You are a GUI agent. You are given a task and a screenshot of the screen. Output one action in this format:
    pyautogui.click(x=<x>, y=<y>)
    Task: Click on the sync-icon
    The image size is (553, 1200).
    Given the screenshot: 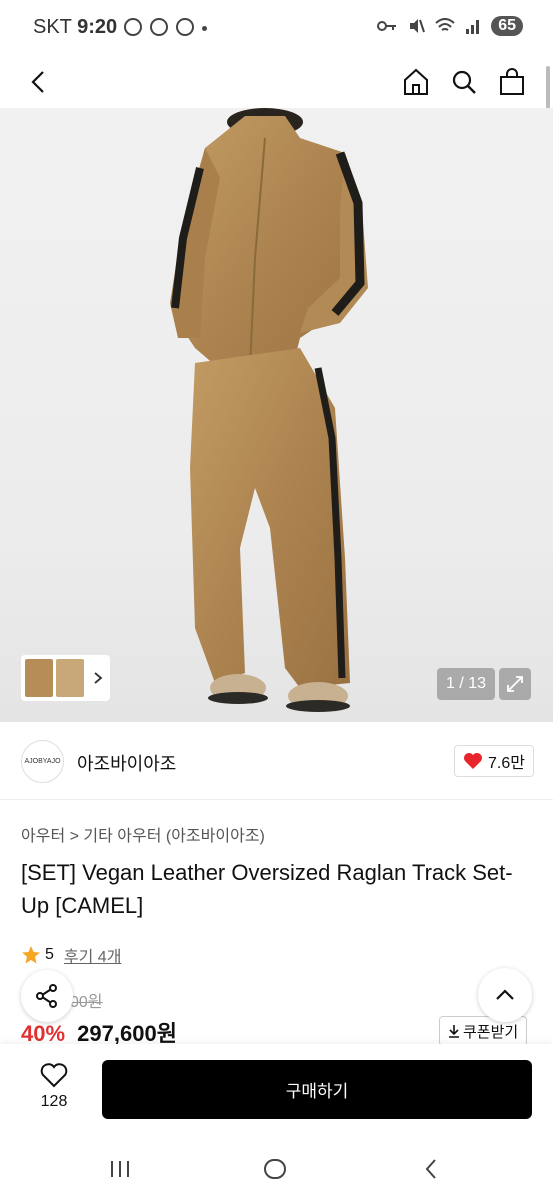 What is the action you would take?
    pyautogui.click(x=185, y=27)
    